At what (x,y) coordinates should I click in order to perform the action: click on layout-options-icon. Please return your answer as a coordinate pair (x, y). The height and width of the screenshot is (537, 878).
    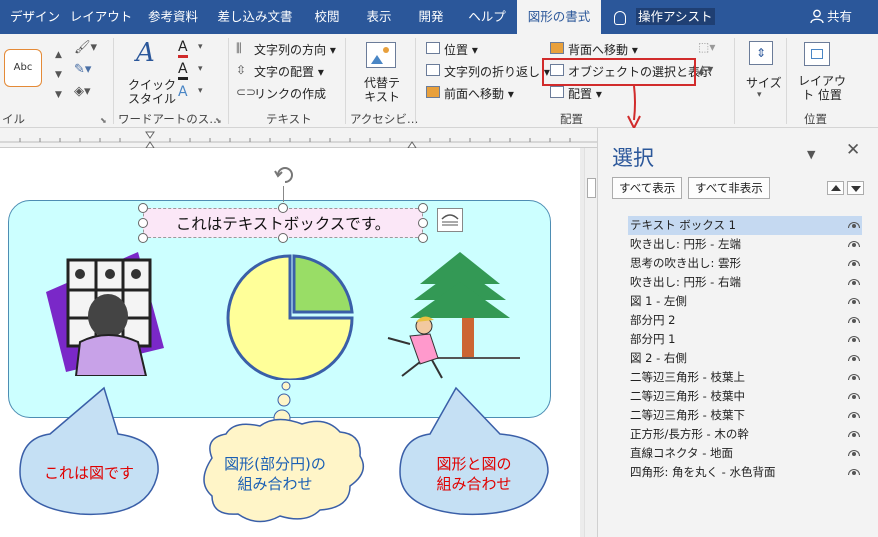
    Looking at the image, I should click on (450, 220).